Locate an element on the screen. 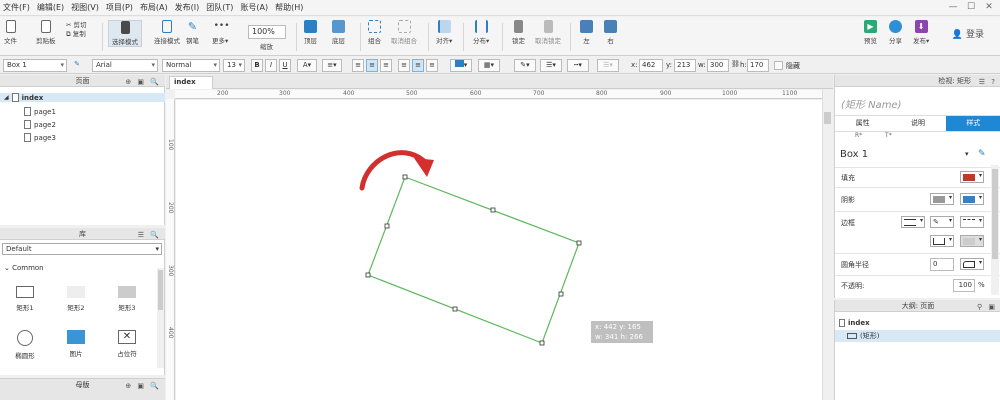 The image size is (1000, 400). page-item-index: ◢ index is located at coordinates (82, 97).